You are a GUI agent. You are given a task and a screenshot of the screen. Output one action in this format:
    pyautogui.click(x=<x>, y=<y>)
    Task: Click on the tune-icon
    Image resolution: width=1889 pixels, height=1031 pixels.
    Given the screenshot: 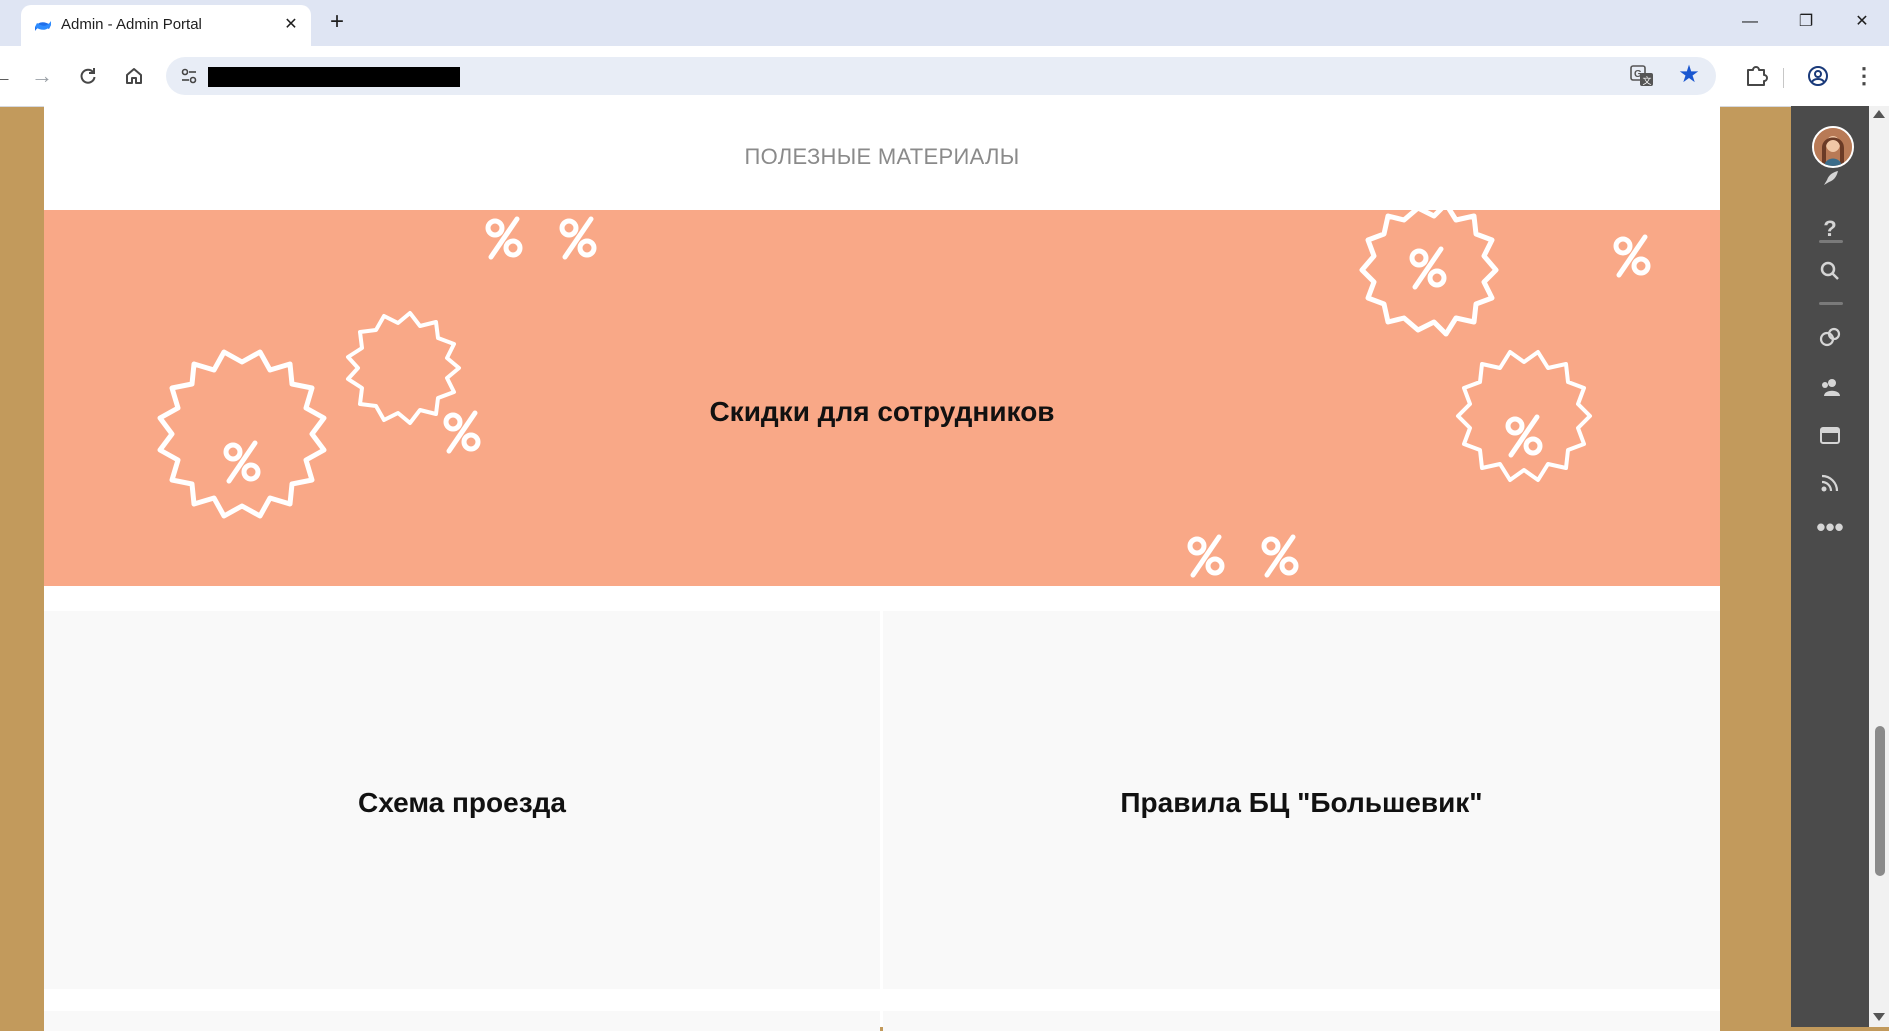 What is the action you would take?
    pyautogui.click(x=189, y=76)
    